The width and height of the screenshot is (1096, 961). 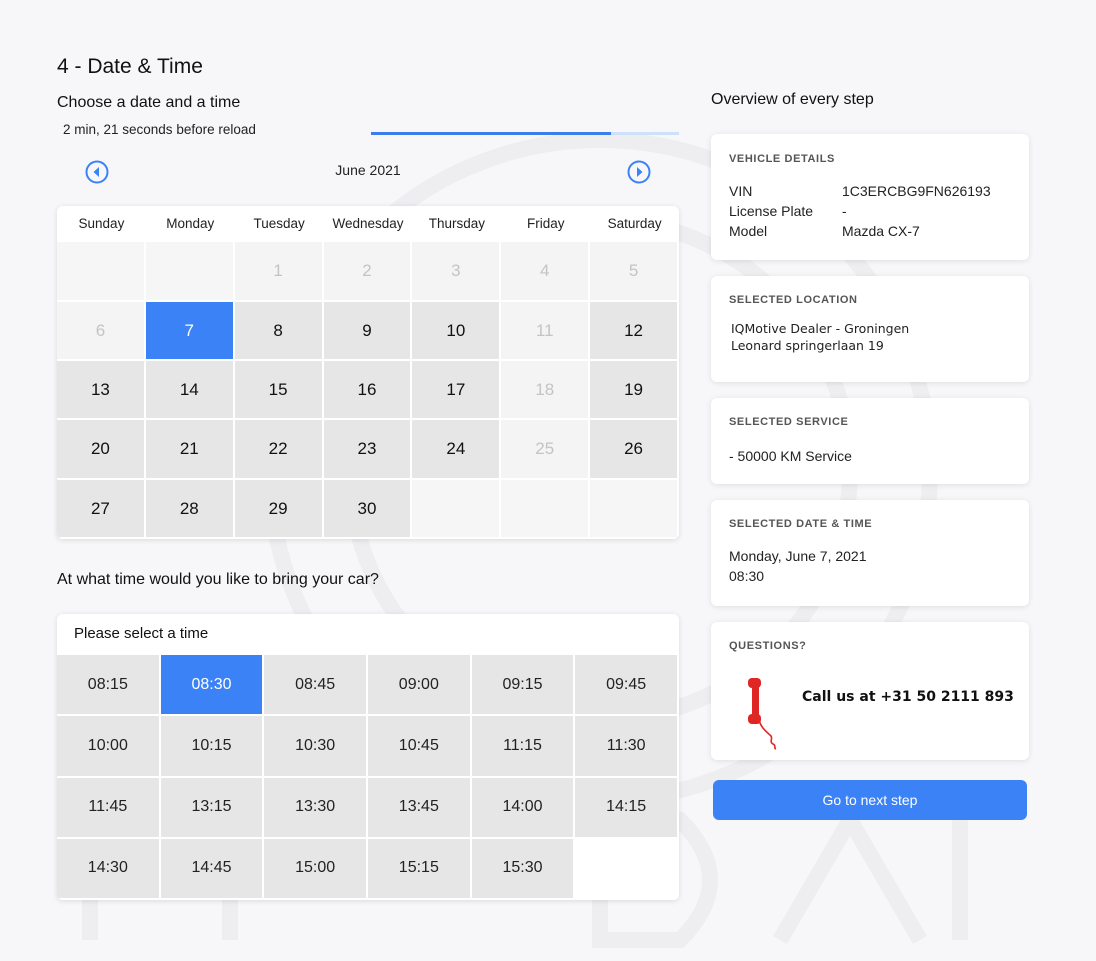 I want to click on model-row: Model Mazda CX-7, so click(x=870, y=231).